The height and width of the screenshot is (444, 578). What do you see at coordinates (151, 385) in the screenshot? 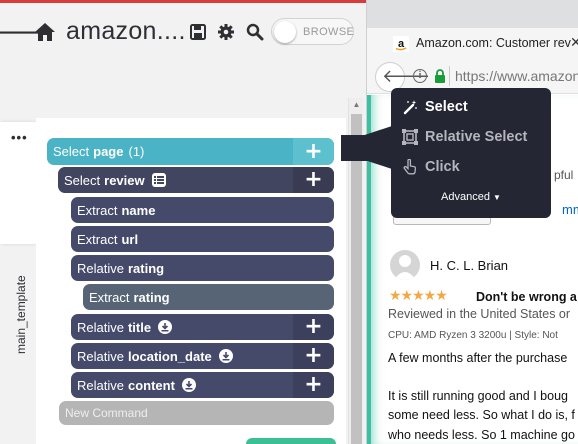
I see `command-target: content` at bounding box center [151, 385].